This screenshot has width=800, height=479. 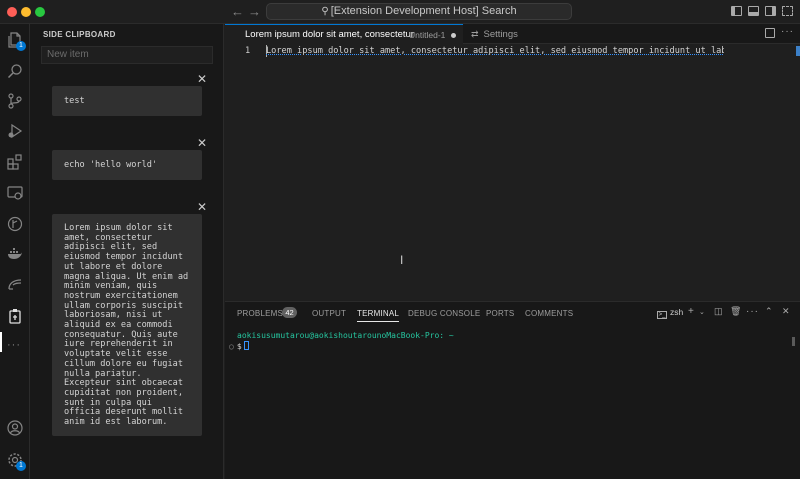 I want to click on tab-description: Untitled-1, so click(x=427, y=35).